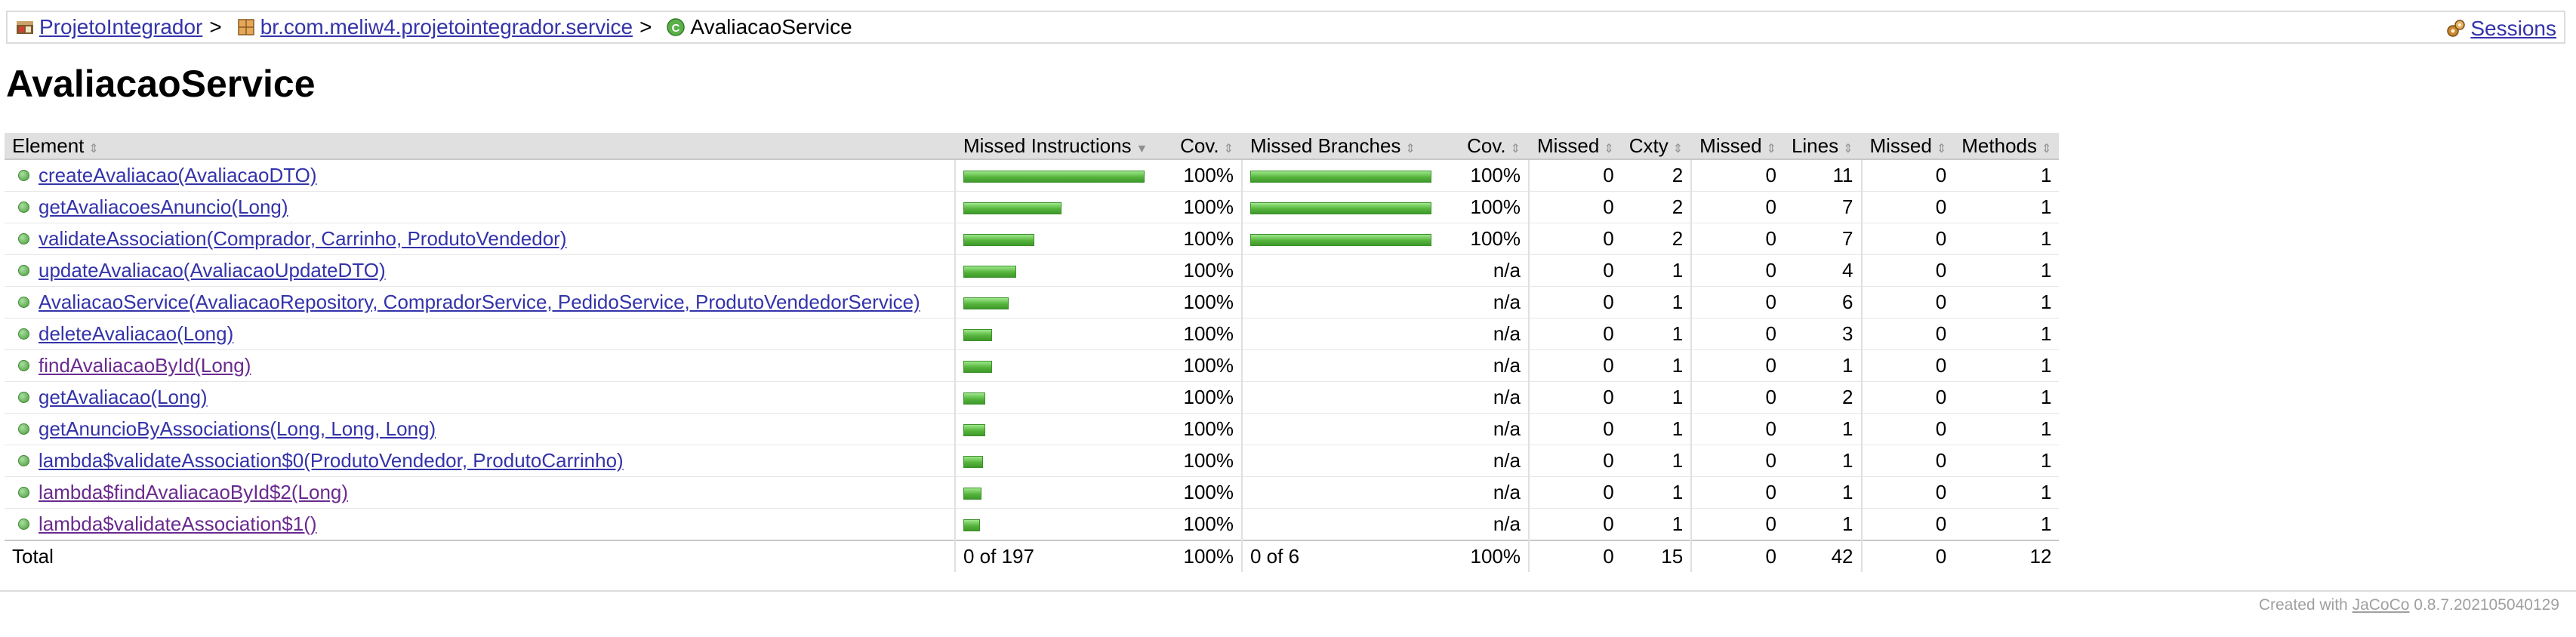  What do you see at coordinates (136, 334) in the screenshot?
I see `method-link: deleteAvaliacao(Long)` at bounding box center [136, 334].